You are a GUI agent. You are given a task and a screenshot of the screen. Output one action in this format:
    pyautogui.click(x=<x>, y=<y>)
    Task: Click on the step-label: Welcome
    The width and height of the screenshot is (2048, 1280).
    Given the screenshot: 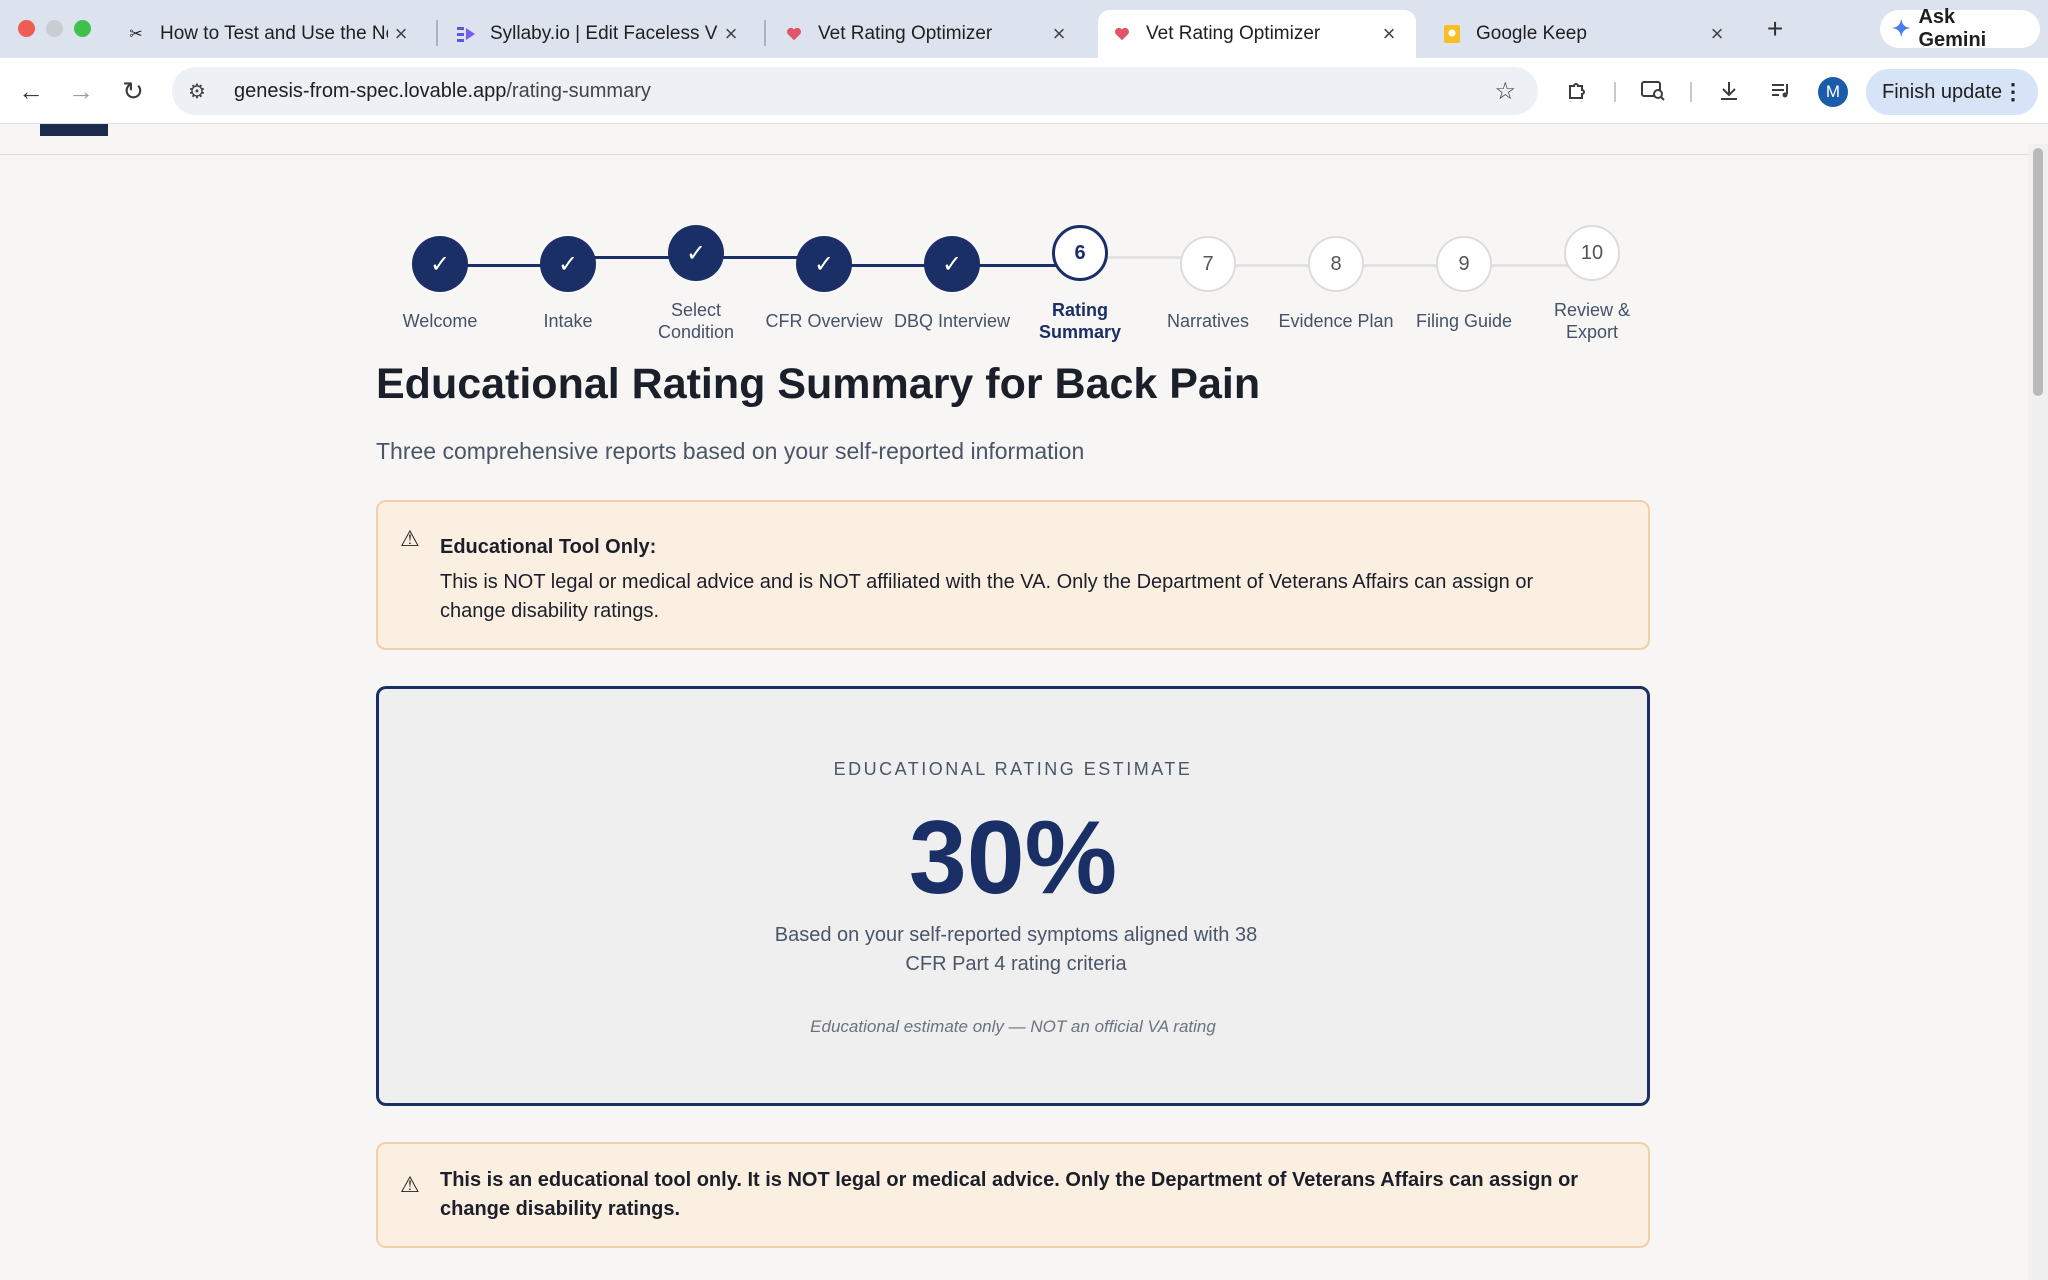 What is the action you would take?
    pyautogui.click(x=440, y=321)
    